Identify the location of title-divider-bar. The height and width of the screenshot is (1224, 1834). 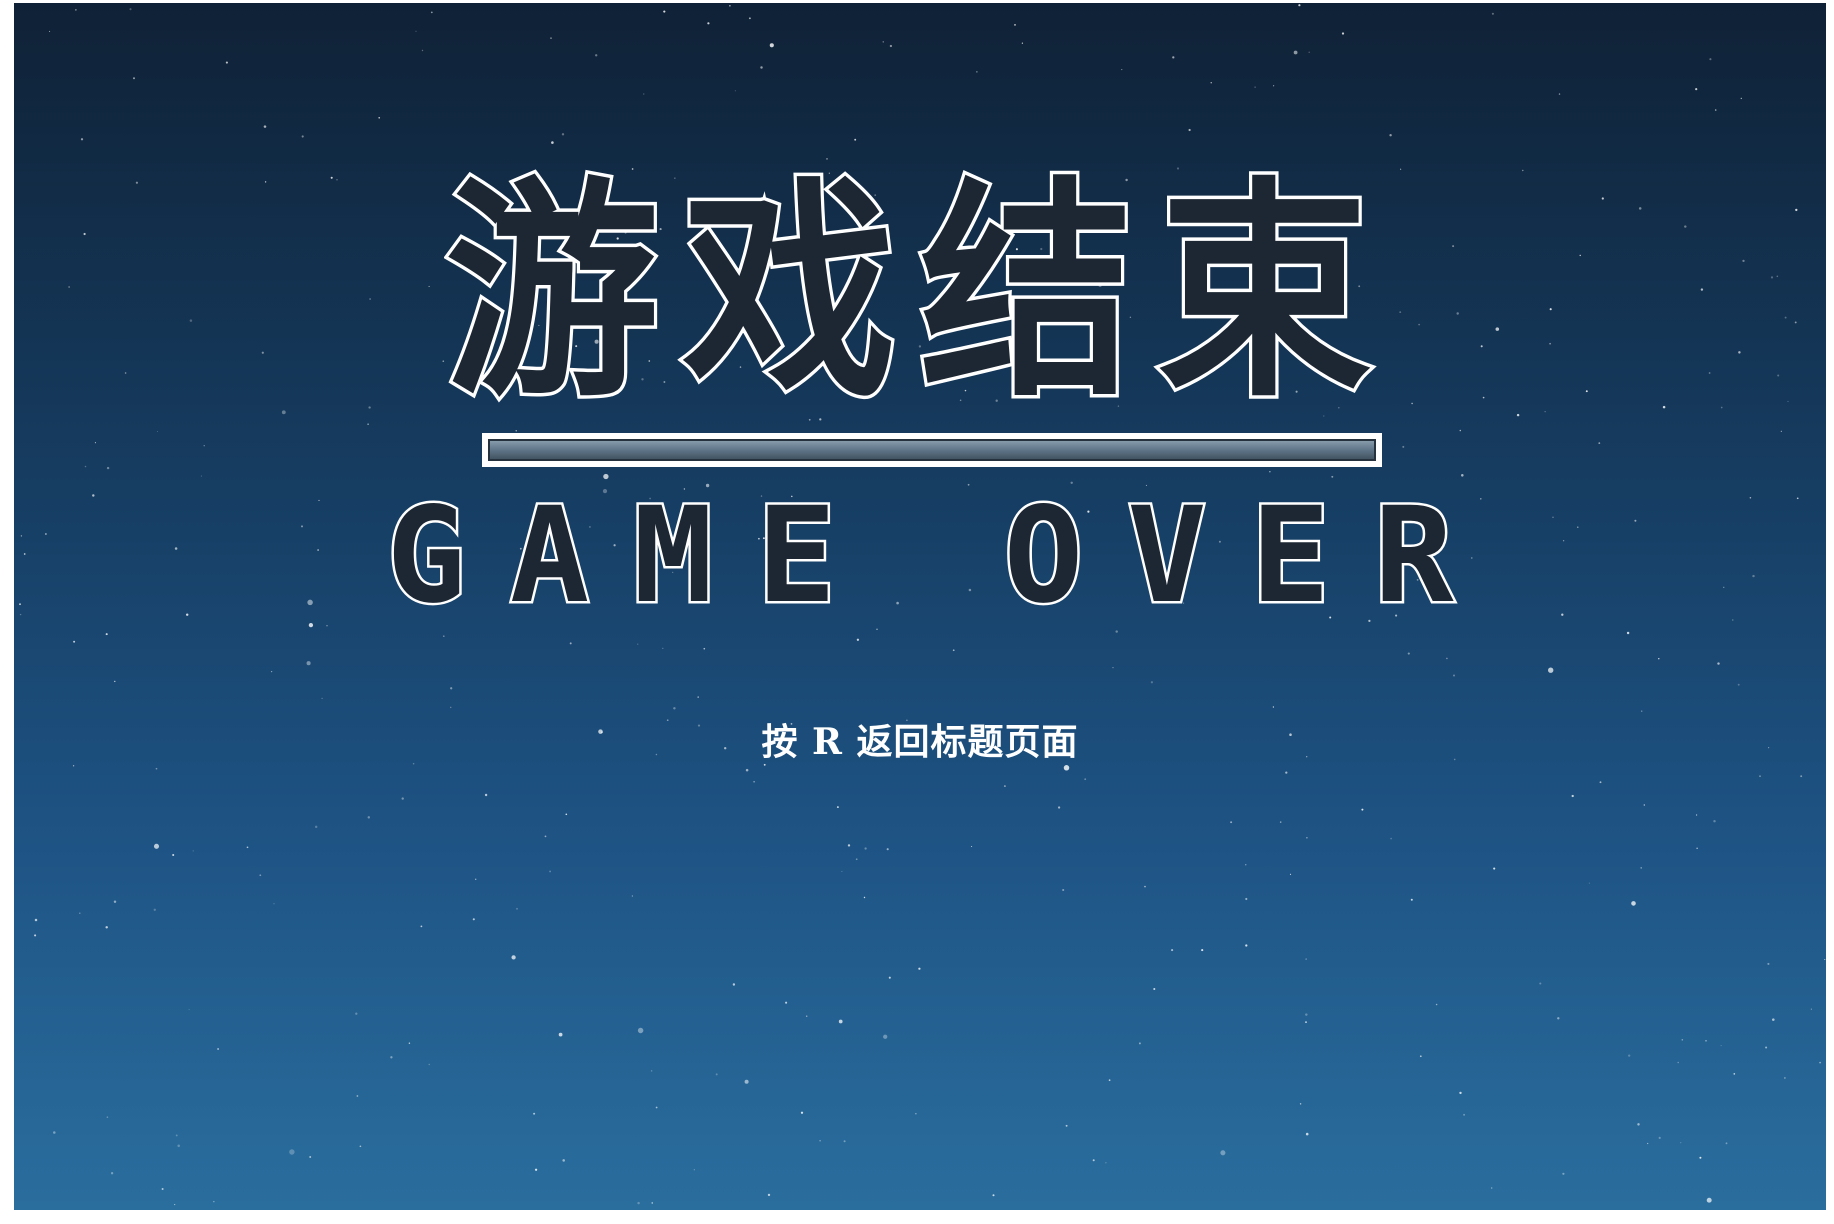
(932, 450).